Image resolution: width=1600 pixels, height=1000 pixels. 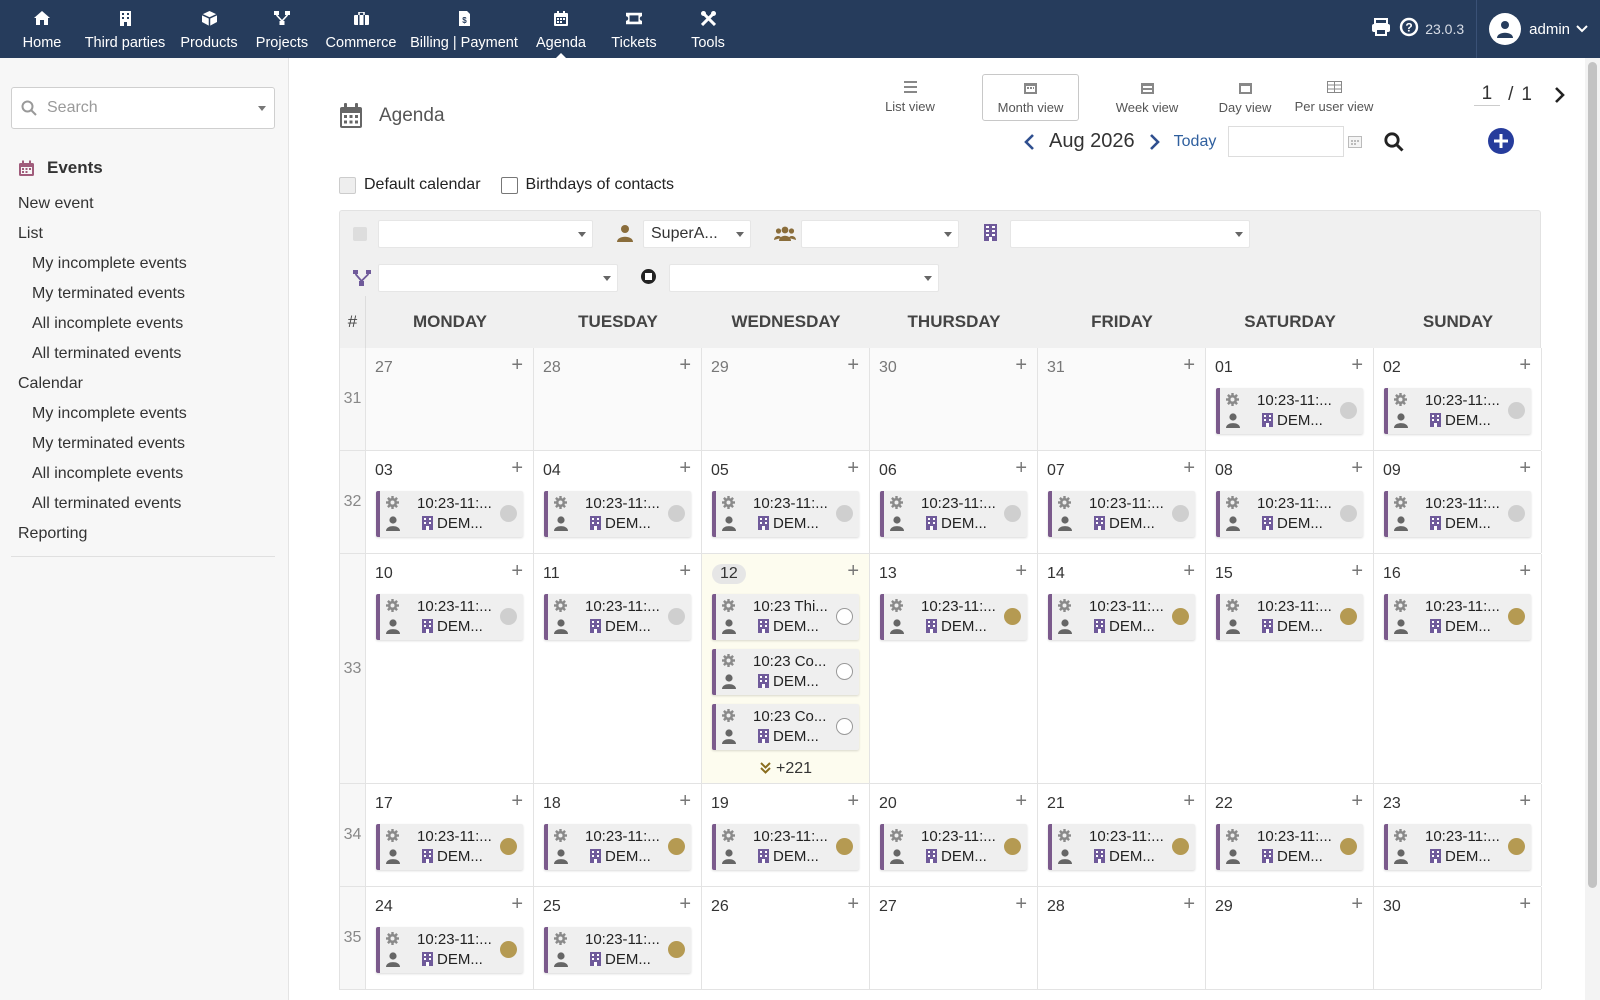 What do you see at coordinates (1355, 141) in the screenshot?
I see `date-picker-icon` at bounding box center [1355, 141].